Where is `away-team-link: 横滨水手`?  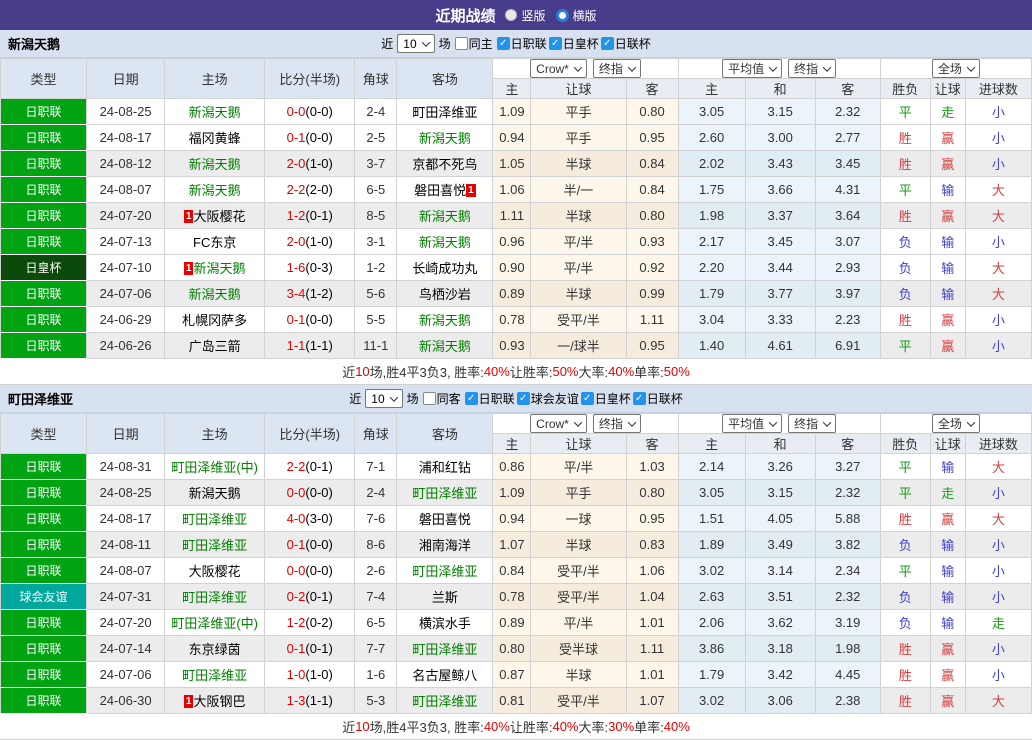 away-team-link: 横滨水手 is located at coordinates (445, 623).